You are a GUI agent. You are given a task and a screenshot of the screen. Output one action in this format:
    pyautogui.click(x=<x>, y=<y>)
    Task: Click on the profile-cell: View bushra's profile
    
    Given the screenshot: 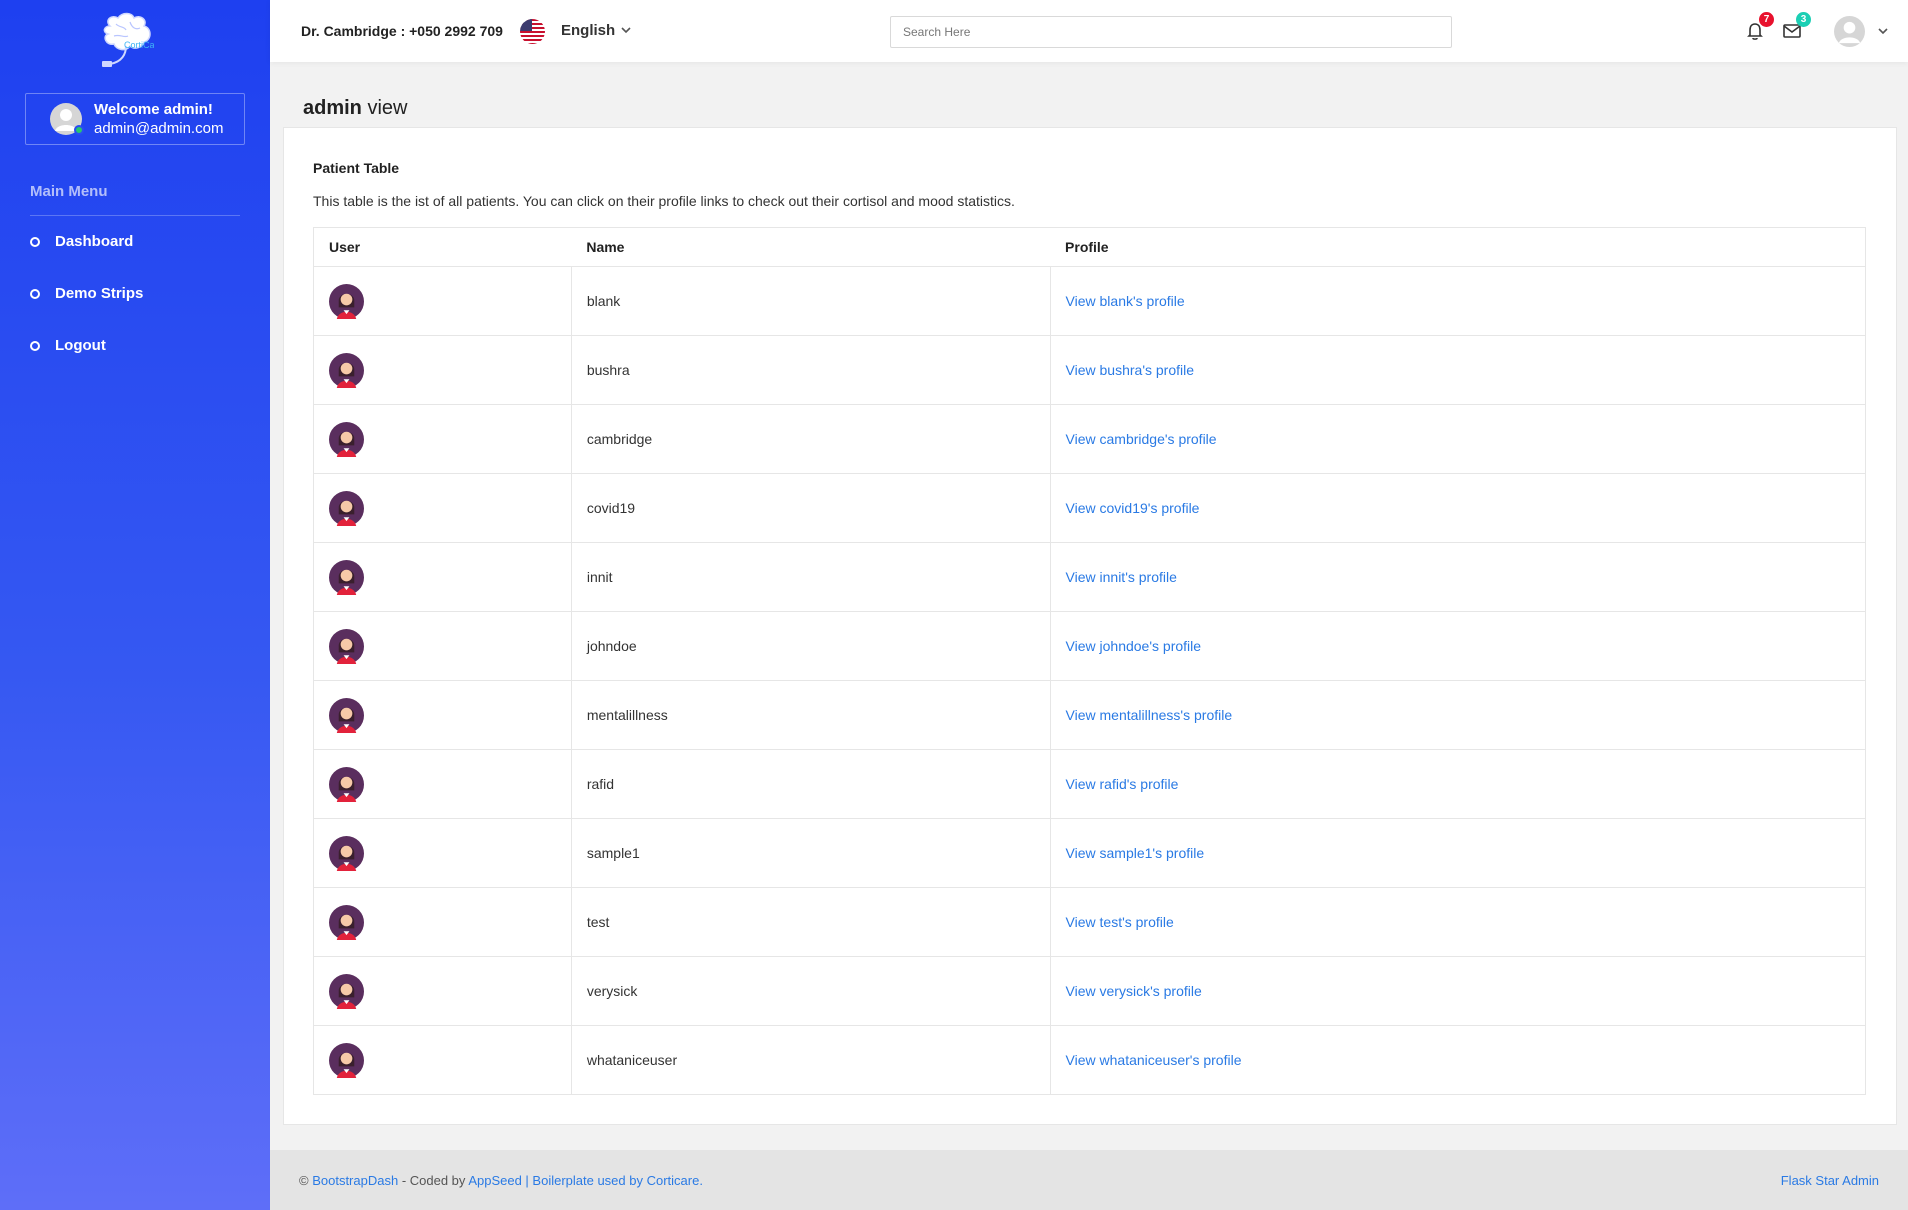 What is the action you would take?
    pyautogui.click(x=1458, y=370)
    